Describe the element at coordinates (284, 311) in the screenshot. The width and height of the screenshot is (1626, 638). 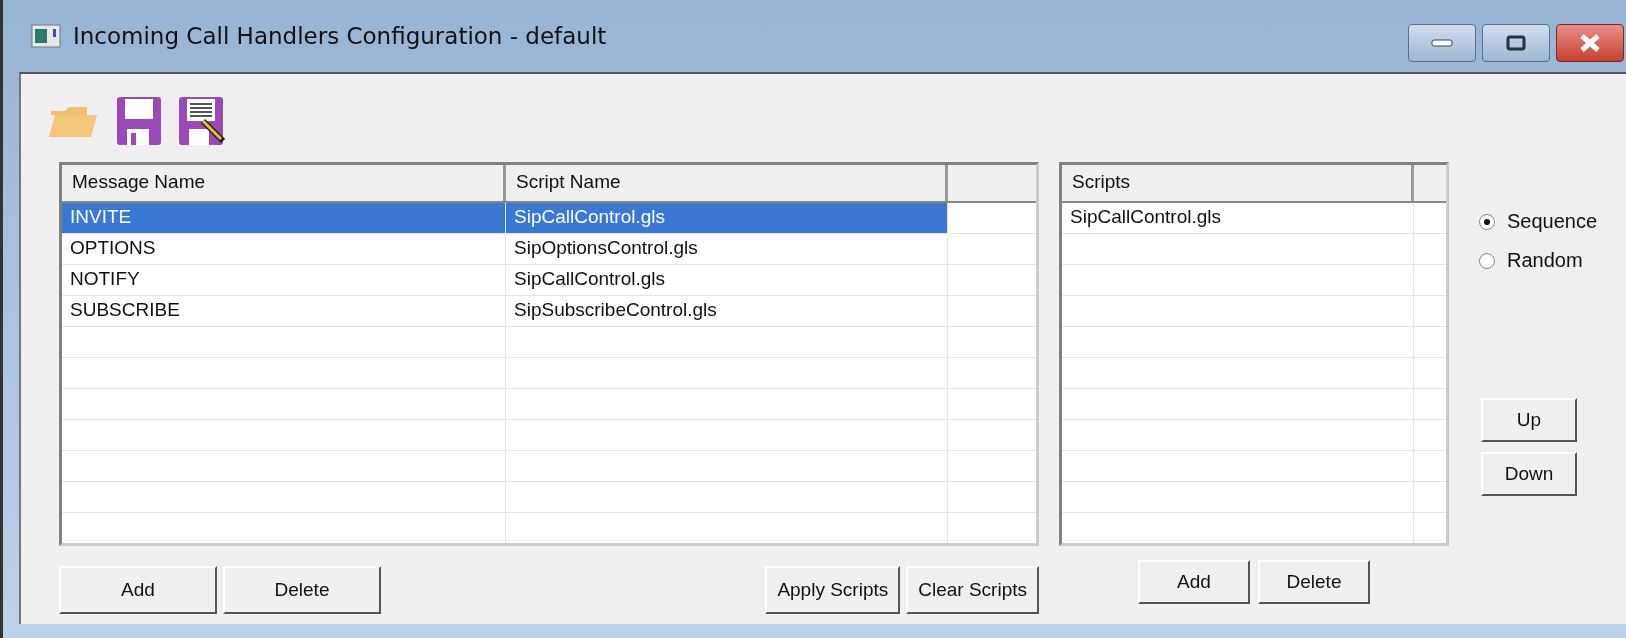
I see `table-cell: SUBSCRIBE` at that location.